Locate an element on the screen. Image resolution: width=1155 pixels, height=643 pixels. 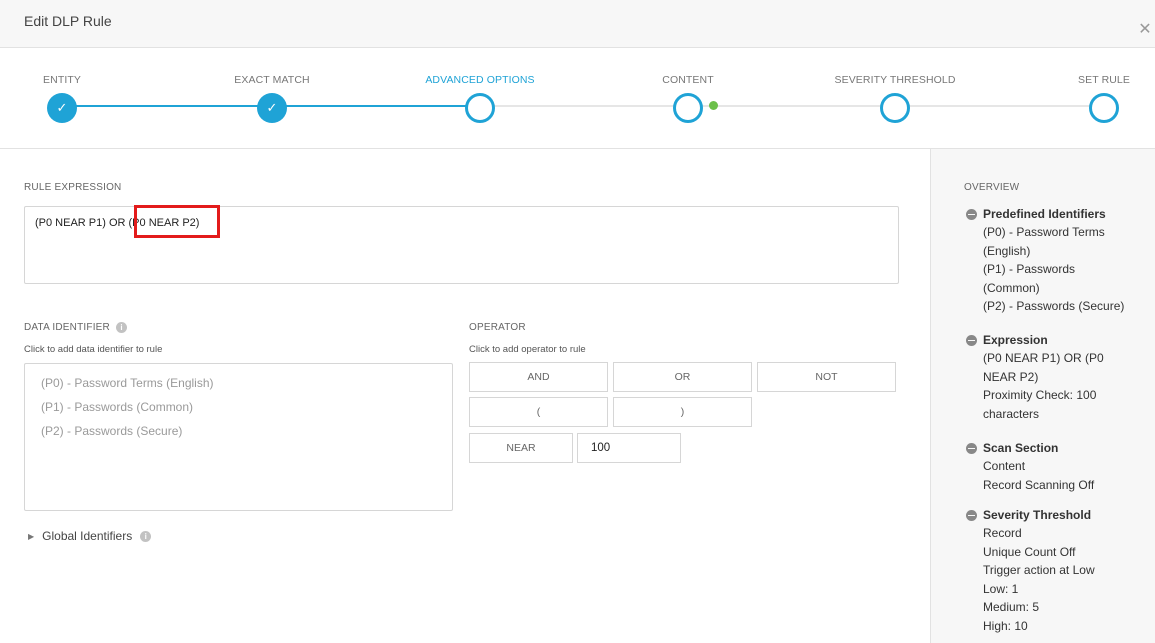
data-identifier-item: (P0) - Password Terms (English) is located at coordinates (246, 386).